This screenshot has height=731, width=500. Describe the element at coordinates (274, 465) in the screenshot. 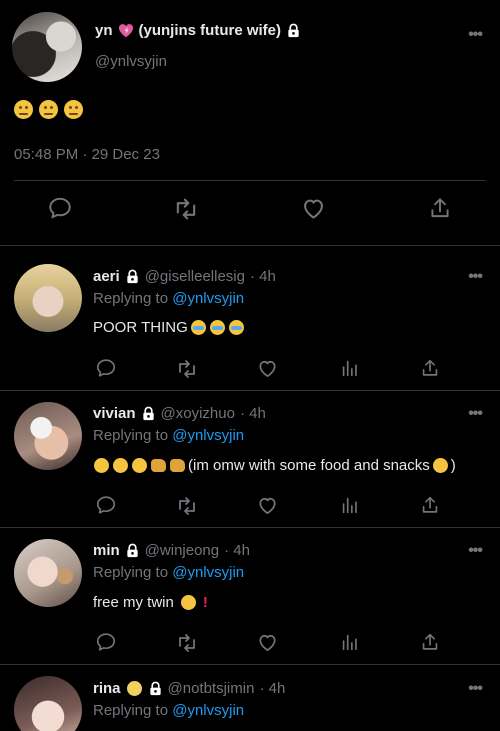

I see `reply-text: (im omw with some food and snacks )` at that location.